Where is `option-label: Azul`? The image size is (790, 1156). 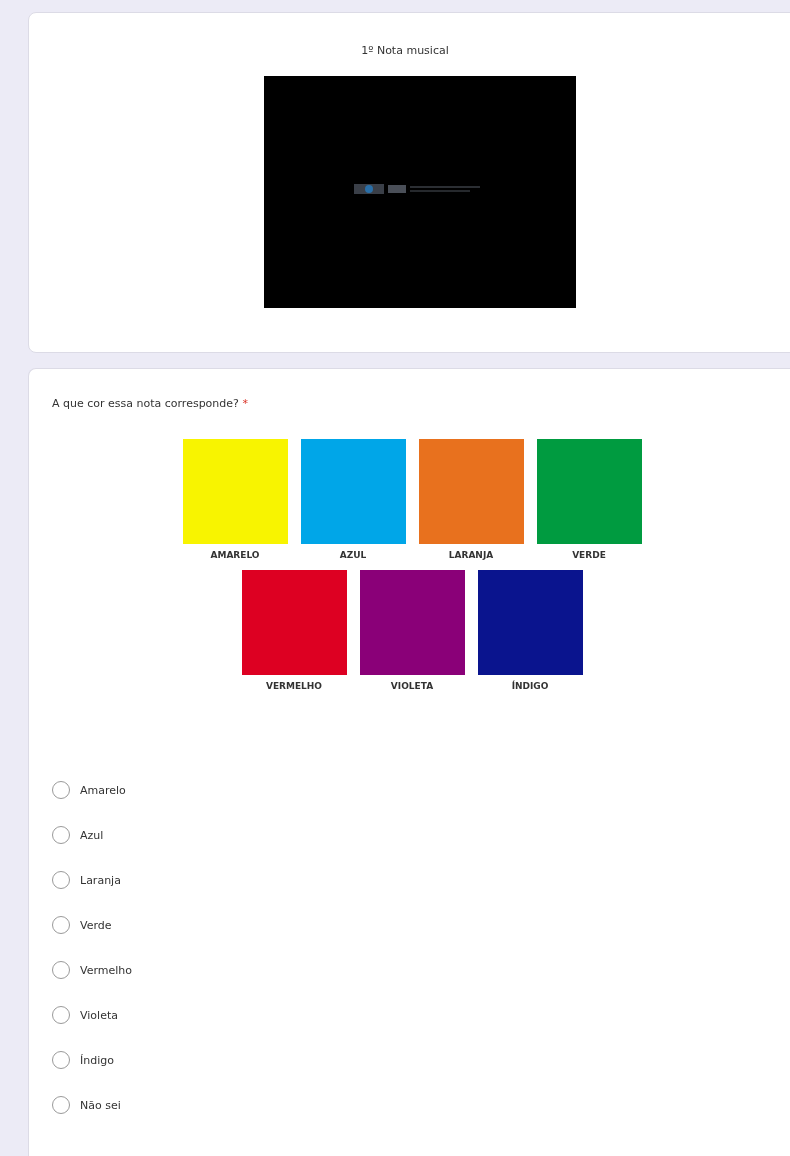
option-label: Azul is located at coordinates (92, 835).